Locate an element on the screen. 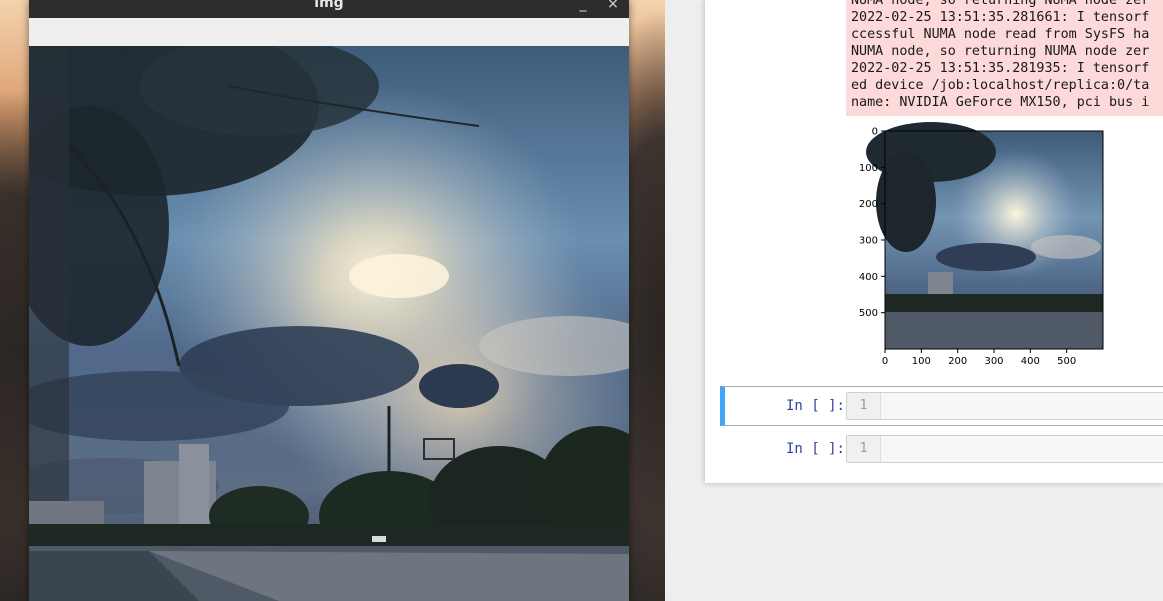 The height and width of the screenshot is (601, 1163). close-button: × is located at coordinates (613, 7).